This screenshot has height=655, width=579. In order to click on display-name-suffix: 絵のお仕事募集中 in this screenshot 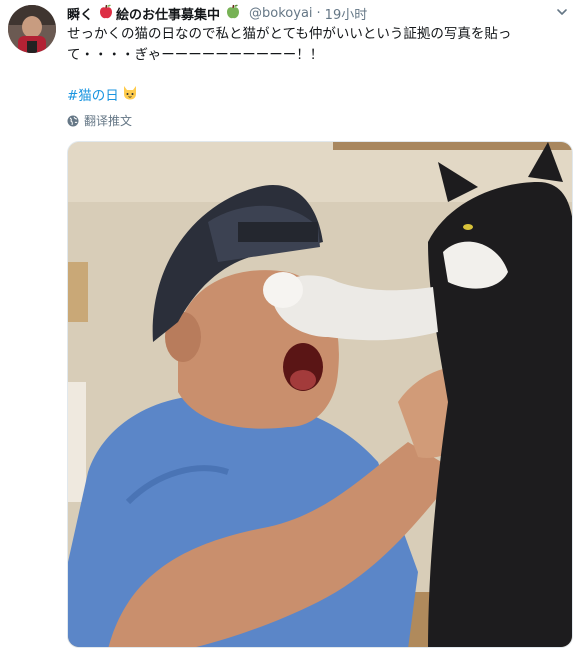, I will do `click(168, 15)`.